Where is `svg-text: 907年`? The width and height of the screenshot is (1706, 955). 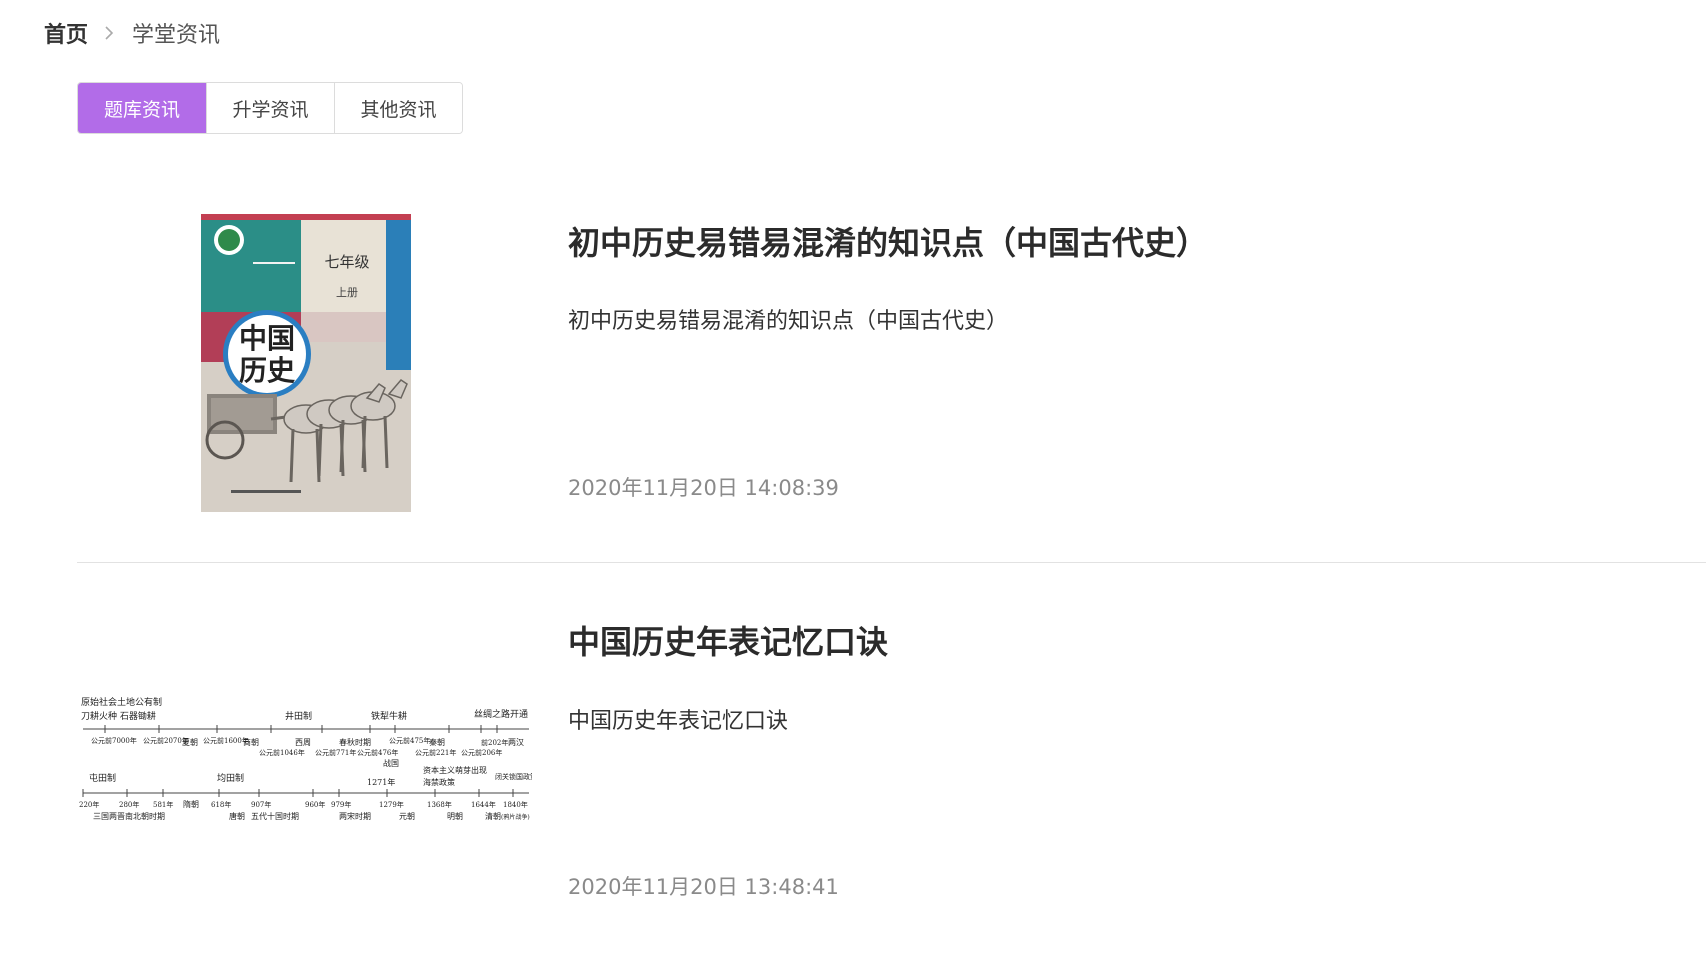 svg-text: 907年 is located at coordinates (261, 804).